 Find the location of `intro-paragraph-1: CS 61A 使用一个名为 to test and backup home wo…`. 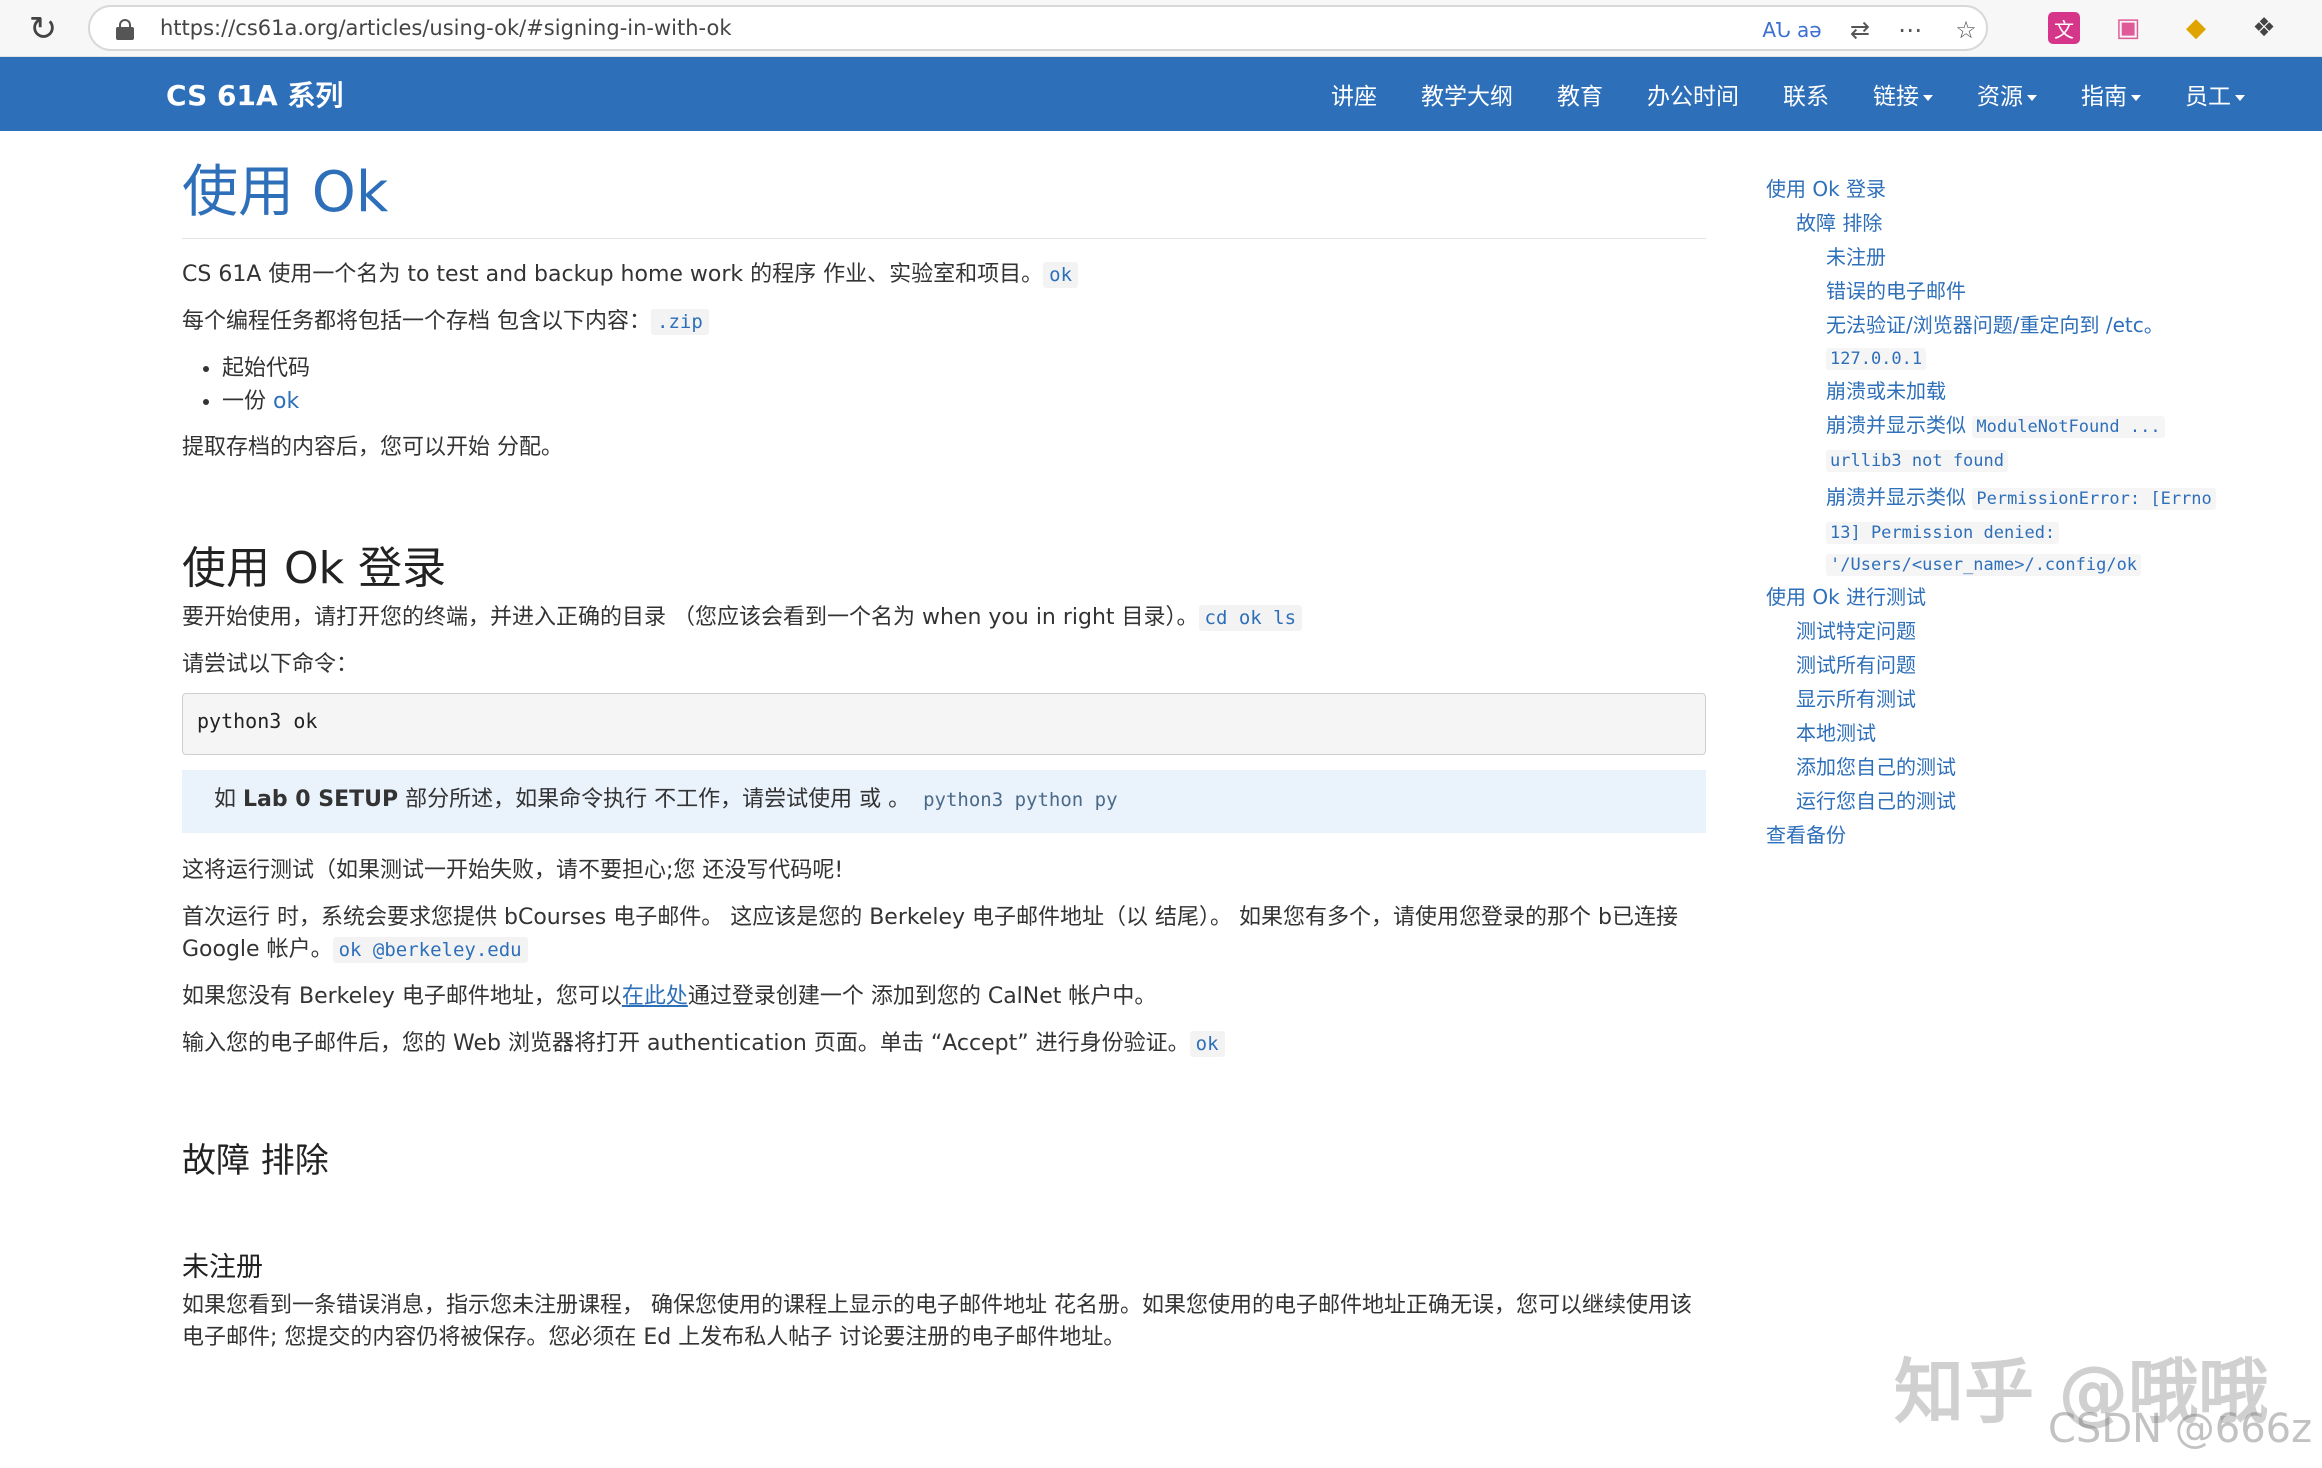

intro-paragraph-1: CS 61A 使用一个名为 to test and backup home wo… is located at coordinates (944, 275).